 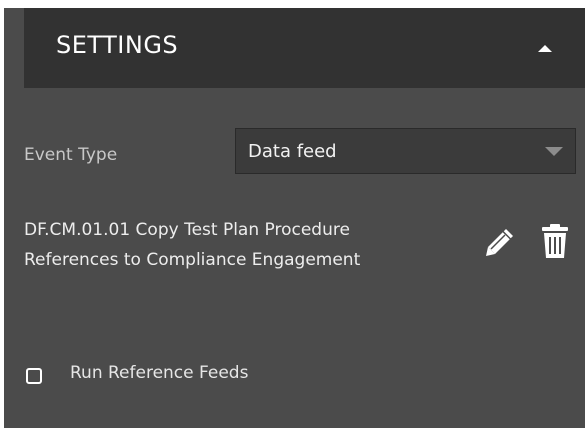 What do you see at coordinates (34, 376) in the screenshot?
I see `run-reference-feeds-checkbox` at bounding box center [34, 376].